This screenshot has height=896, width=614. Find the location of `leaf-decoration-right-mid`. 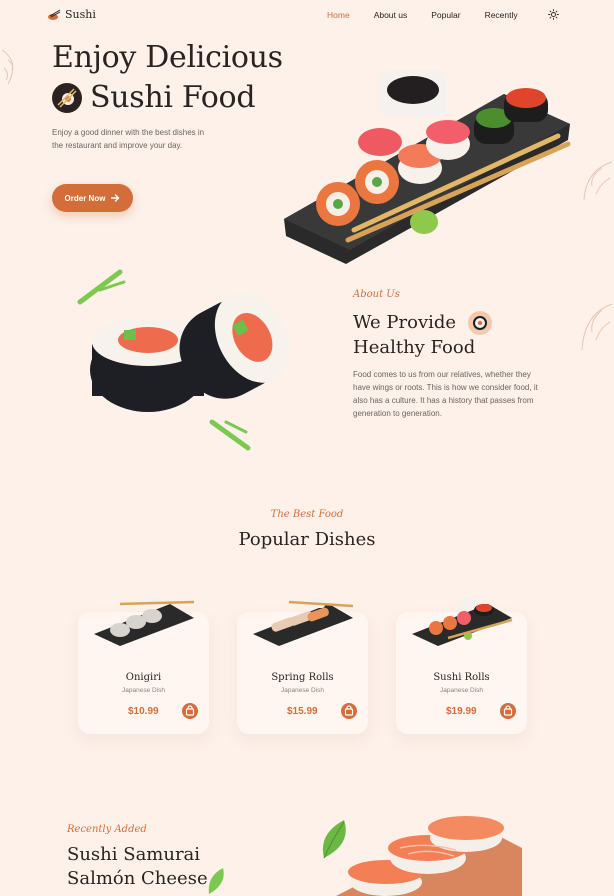

leaf-decoration-right-mid is located at coordinates (597, 327).